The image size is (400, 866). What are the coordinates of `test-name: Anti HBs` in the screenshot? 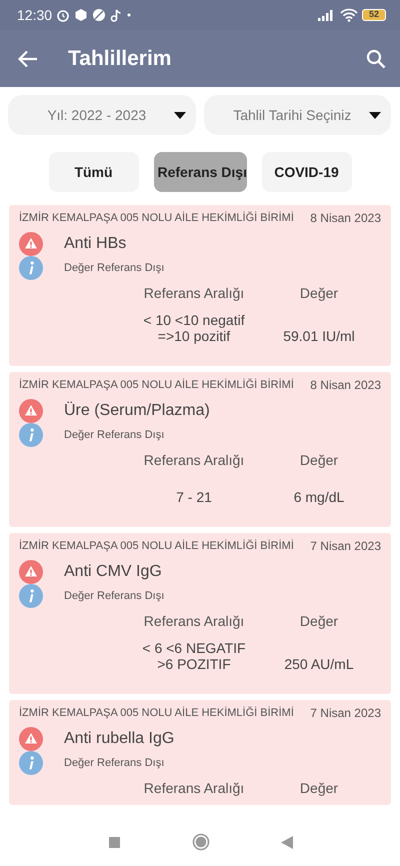 It's located at (95, 244).